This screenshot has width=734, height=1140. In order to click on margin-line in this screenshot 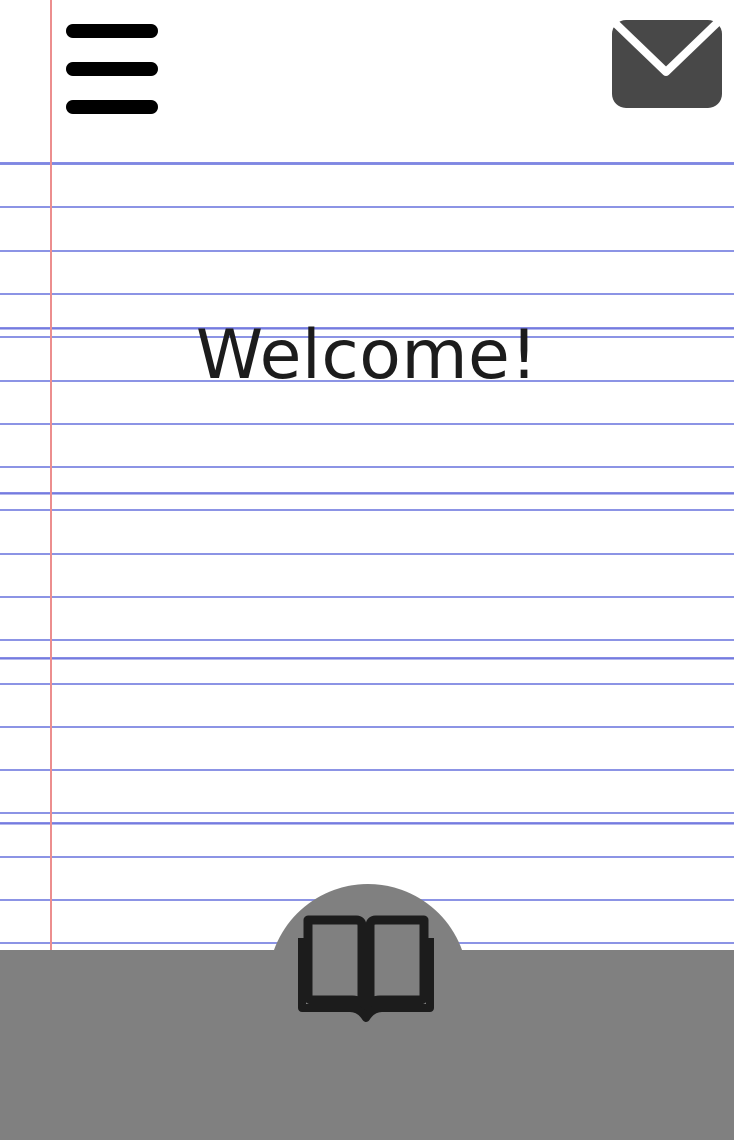, I will do `click(51, 475)`.